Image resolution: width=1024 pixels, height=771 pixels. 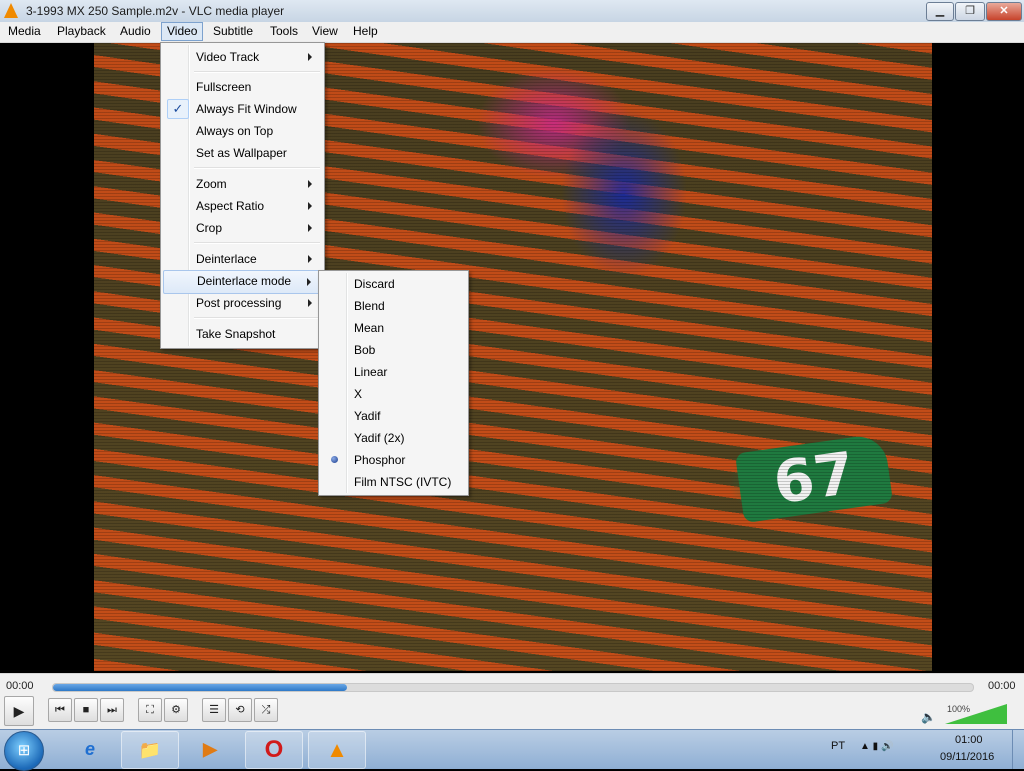 I want to click on zoom-label: Zoom, so click(x=211, y=184).